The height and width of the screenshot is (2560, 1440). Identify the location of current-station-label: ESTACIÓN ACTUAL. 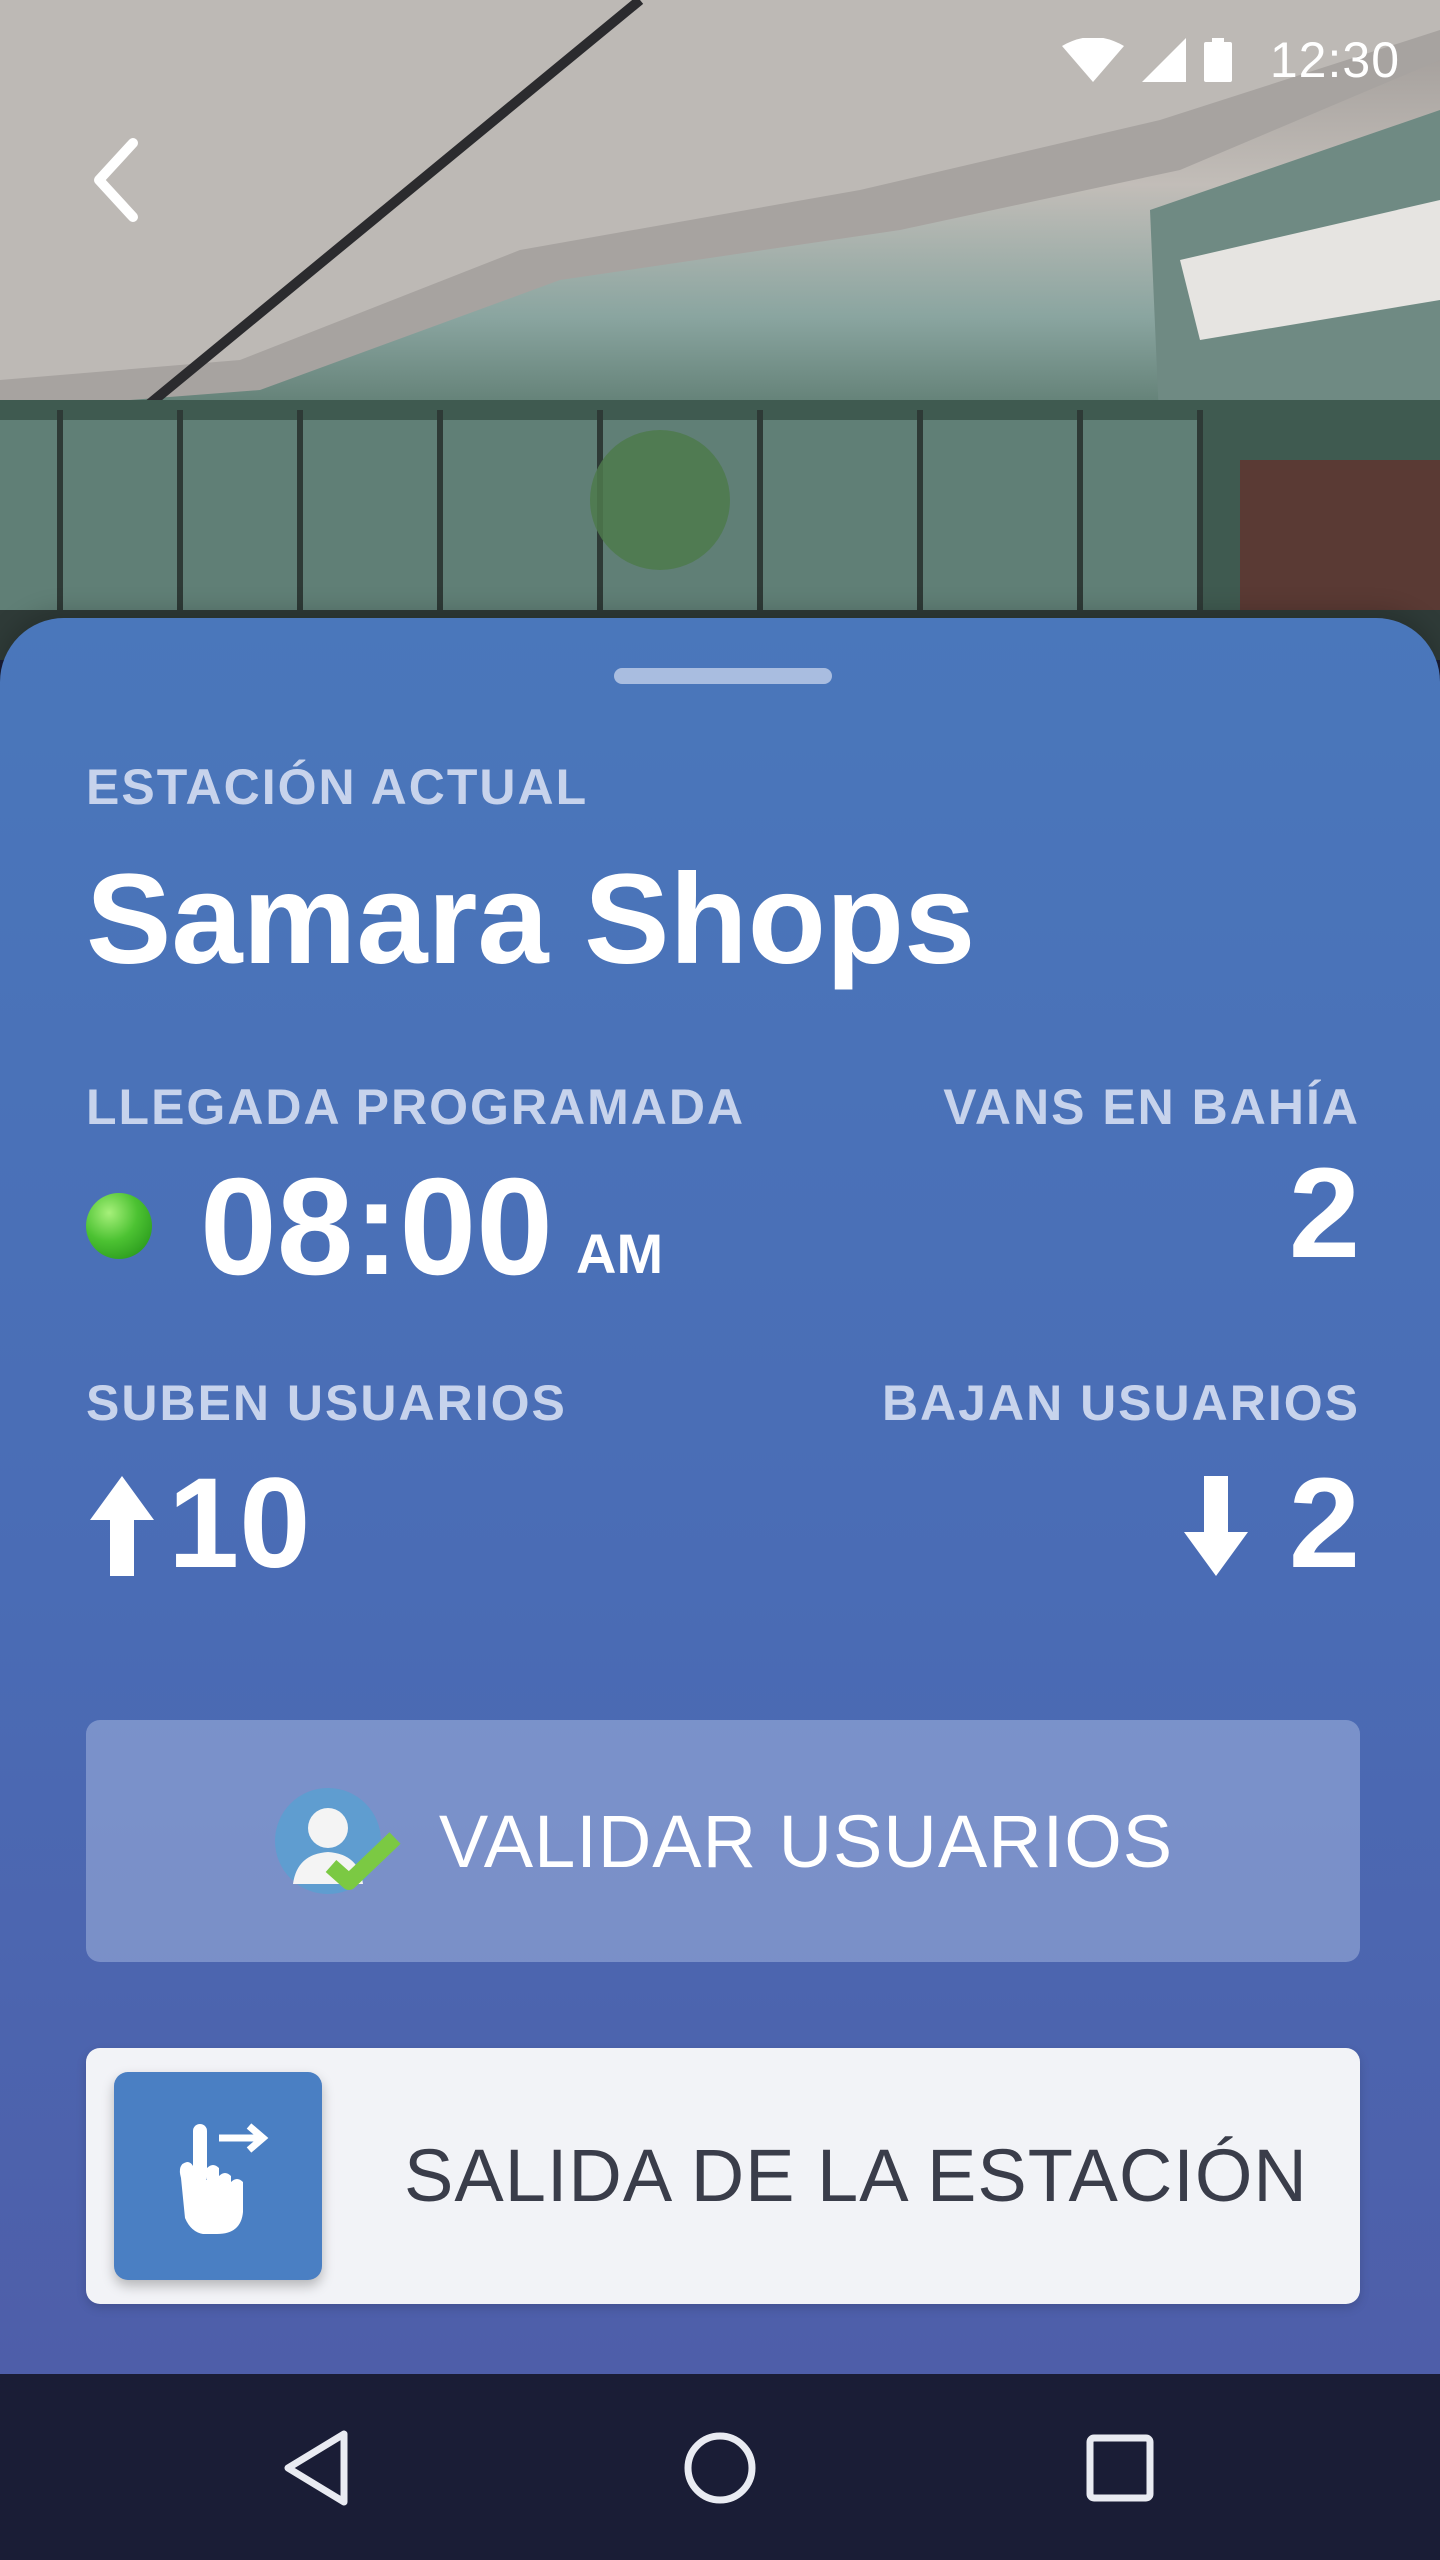
(337, 787).